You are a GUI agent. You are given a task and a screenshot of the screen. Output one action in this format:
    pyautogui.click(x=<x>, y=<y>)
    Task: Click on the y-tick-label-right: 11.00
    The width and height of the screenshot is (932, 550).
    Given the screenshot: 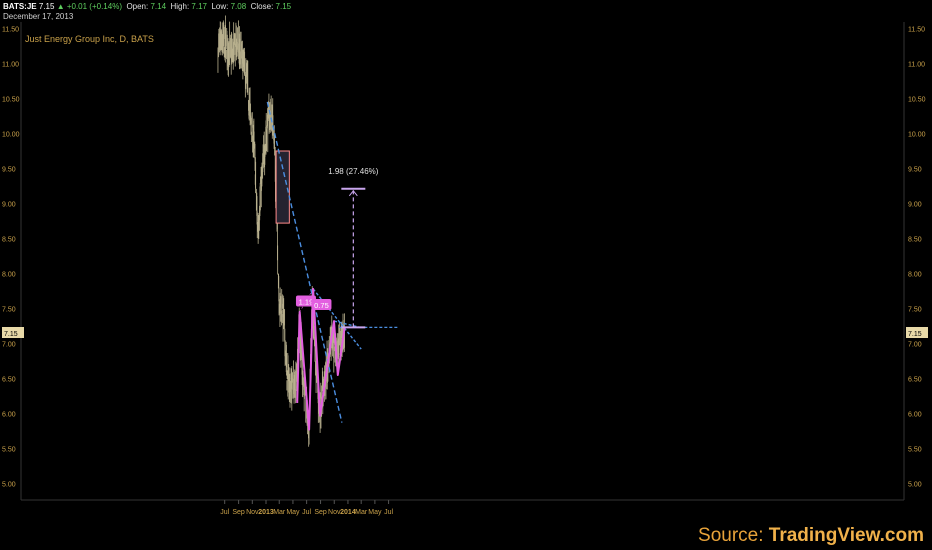 What is the action you would take?
    pyautogui.click(x=916, y=65)
    